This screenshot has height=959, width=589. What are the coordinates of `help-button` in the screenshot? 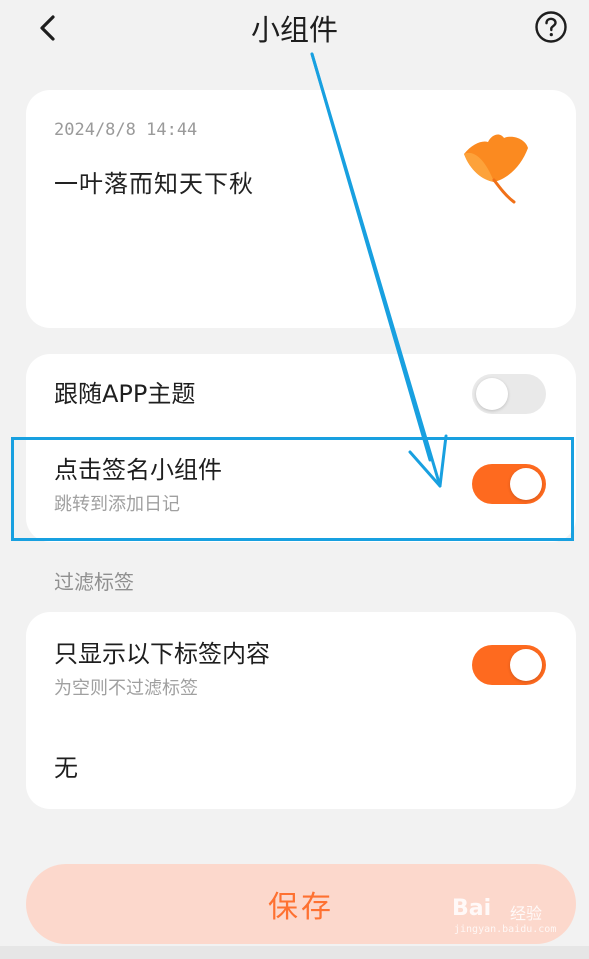 It's located at (551, 27).